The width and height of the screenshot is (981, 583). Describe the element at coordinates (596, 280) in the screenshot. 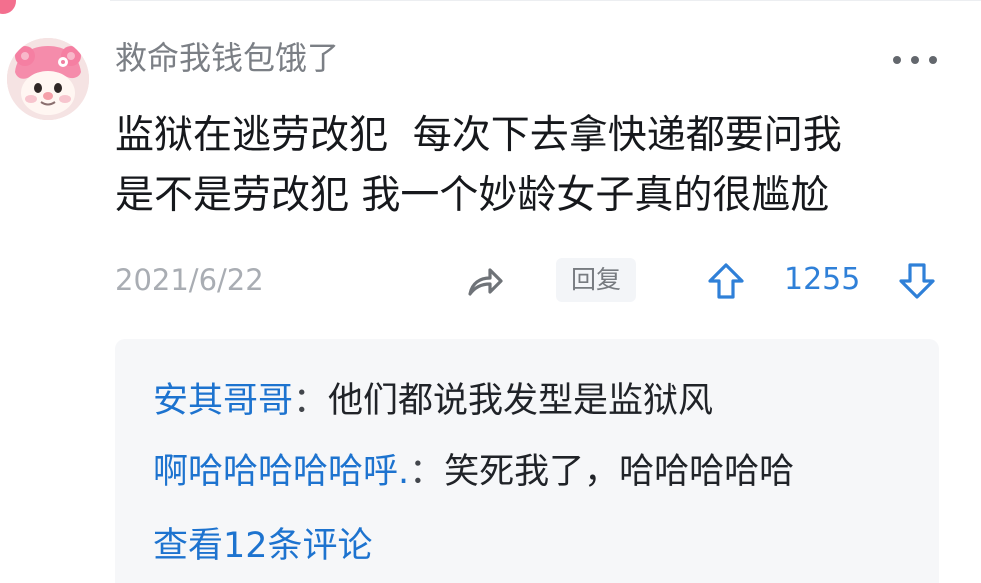

I see `reply-button: 回复` at that location.